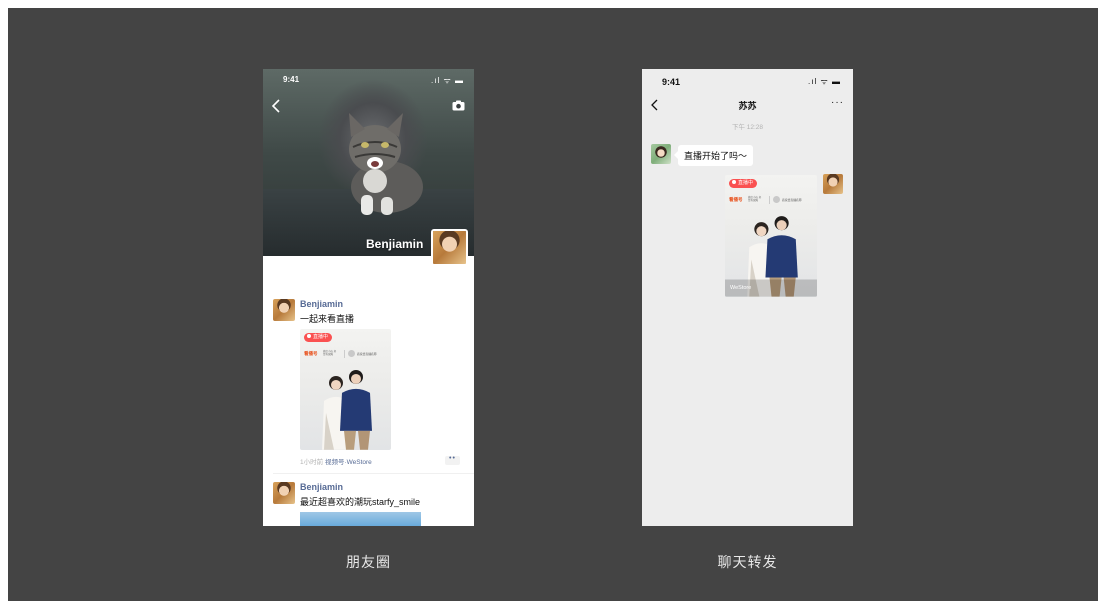 The image size is (1106, 609). I want to click on post-meta: 1小时前 视频号·WeStore, so click(336, 461).